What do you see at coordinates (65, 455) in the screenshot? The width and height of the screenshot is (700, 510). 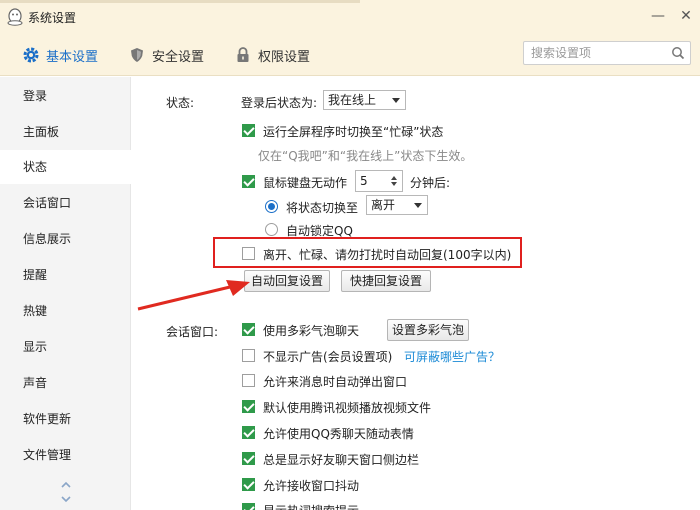 I see `sidebar-item-file-management: 文件管理` at bounding box center [65, 455].